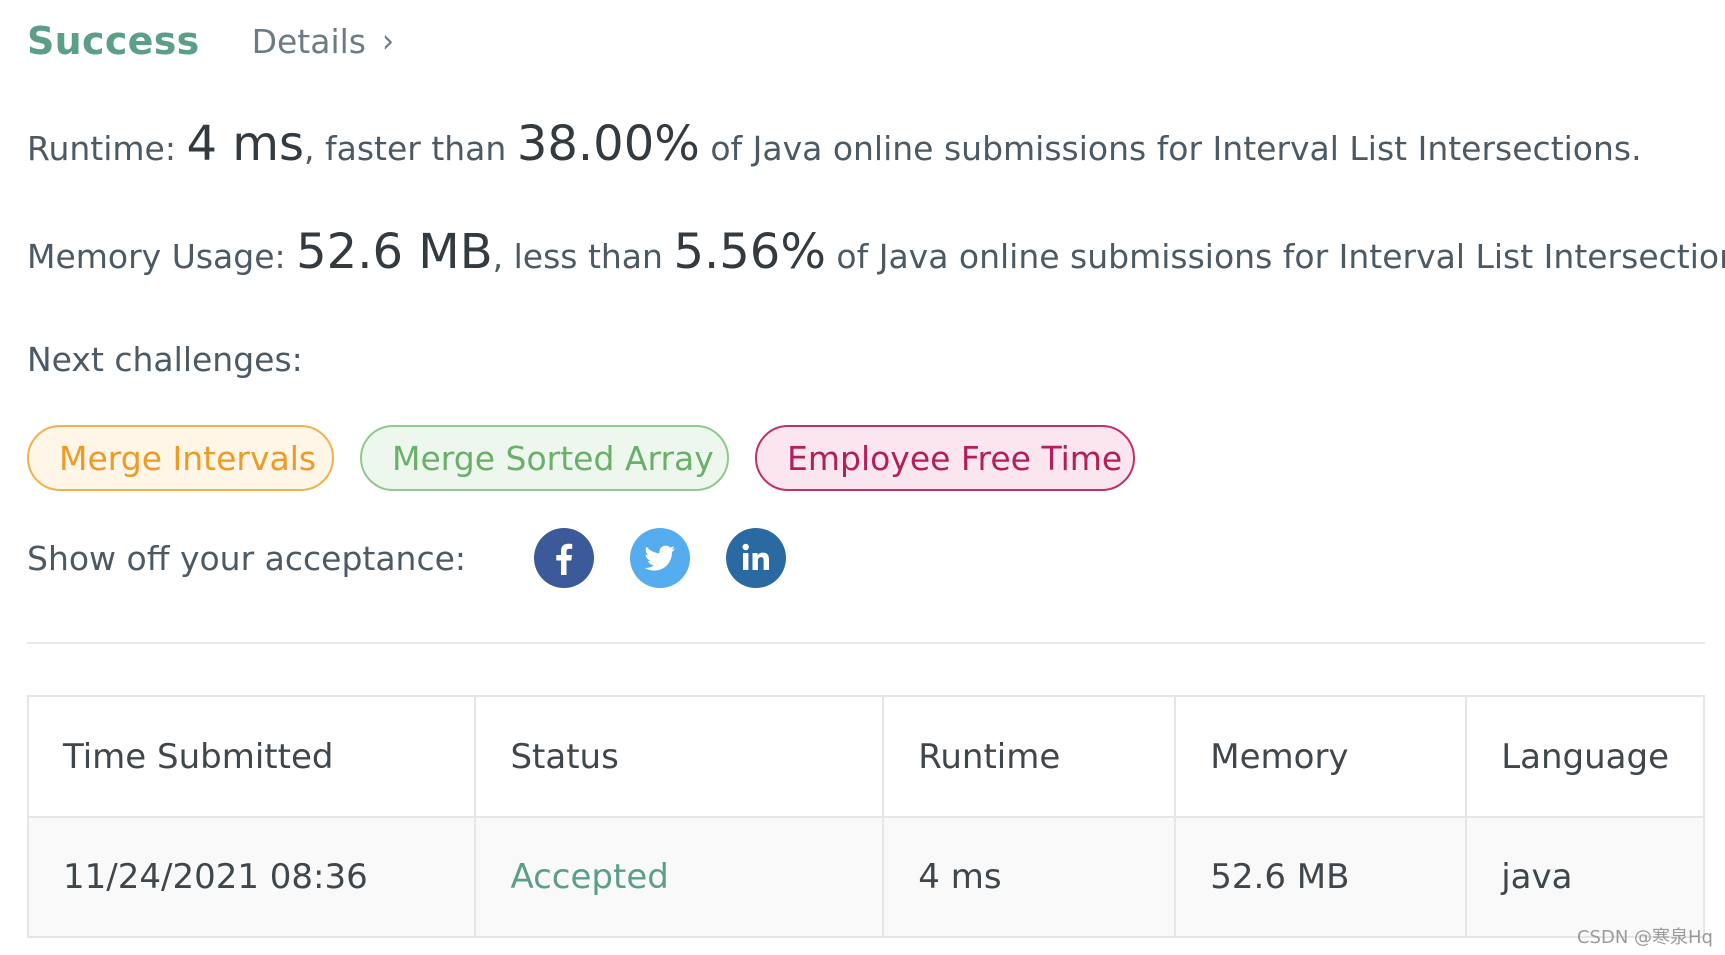 The image size is (1725, 955). What do you see at coordinates (589, 877) in the screenshot?
I see `status-accepted-link: Accepted` at bounding box center [589, 877].